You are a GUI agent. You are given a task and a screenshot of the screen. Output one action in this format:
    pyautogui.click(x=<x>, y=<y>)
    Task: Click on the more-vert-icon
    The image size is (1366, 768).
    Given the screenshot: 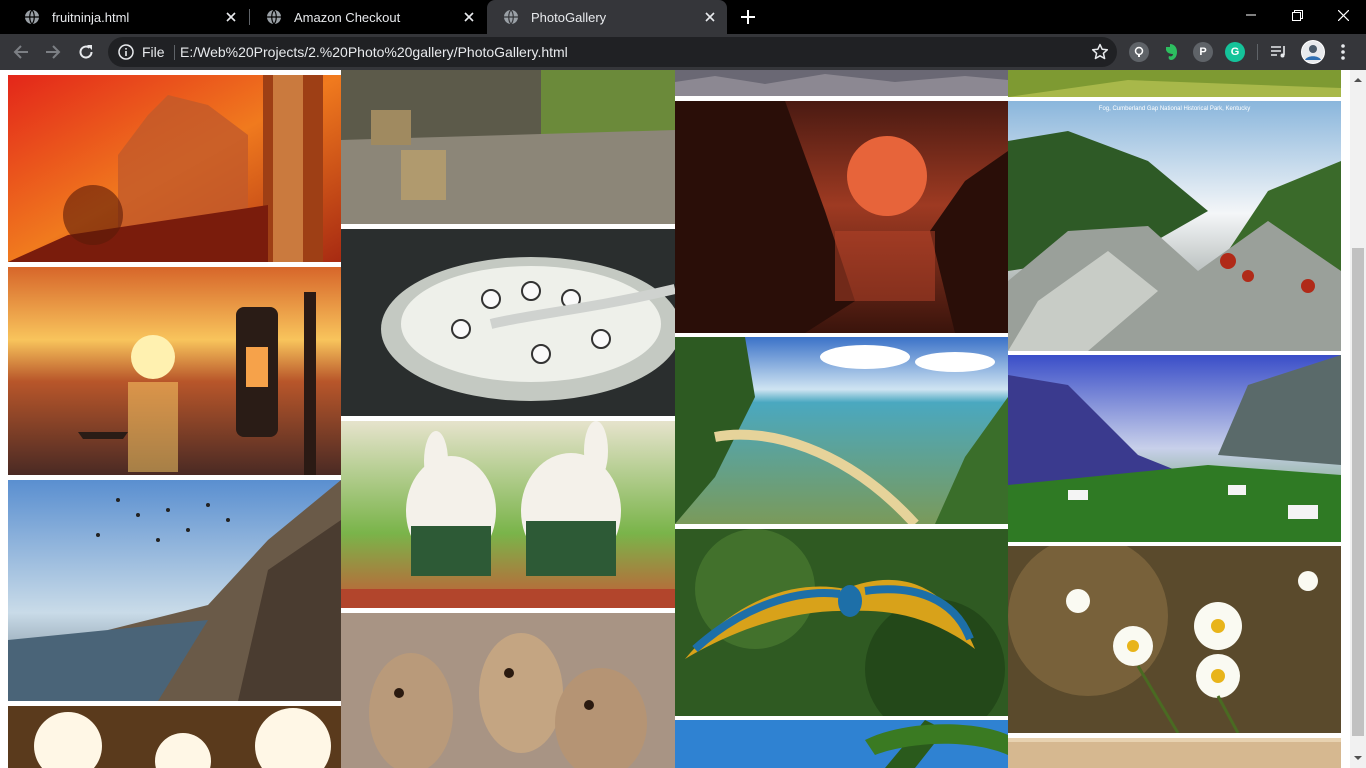 What is the action you would take?
    pyautogui.click(x=1343, y=52)
    